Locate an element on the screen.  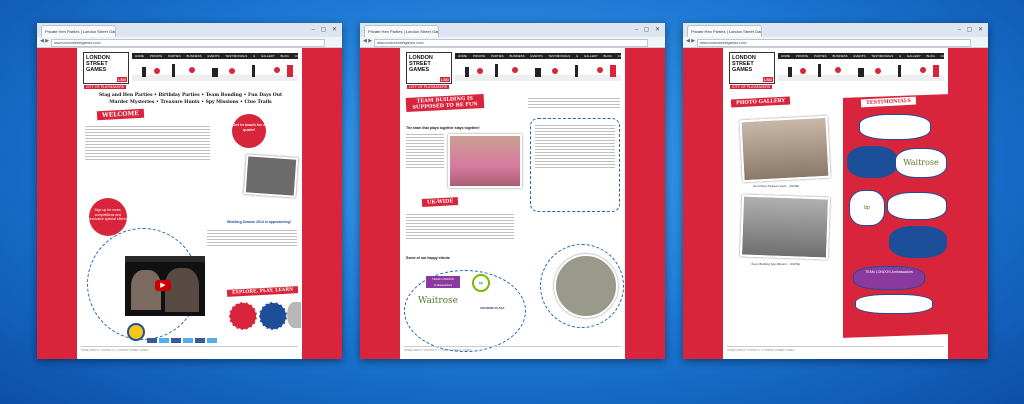
team-london-bubble: TEAM LONDON Ambassadors is located at coordinates (889, 278).